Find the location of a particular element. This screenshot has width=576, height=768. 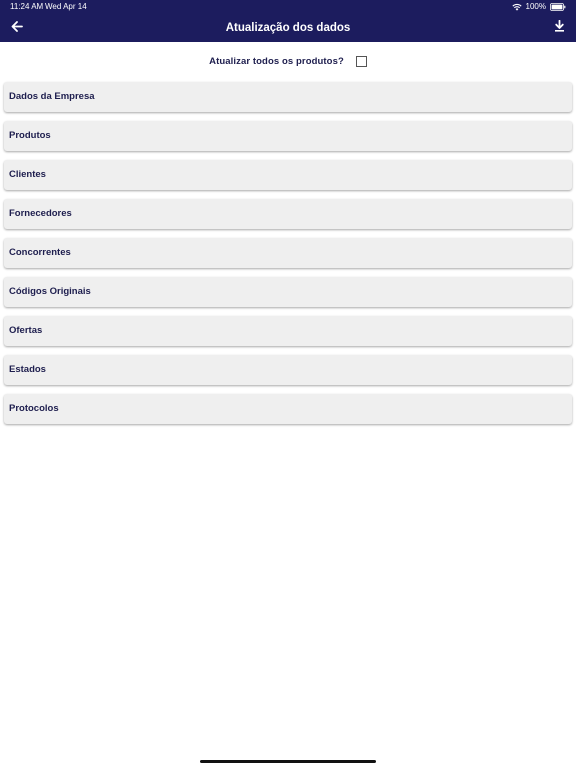

section-item: Produtos is located at coordinates (288, 136).